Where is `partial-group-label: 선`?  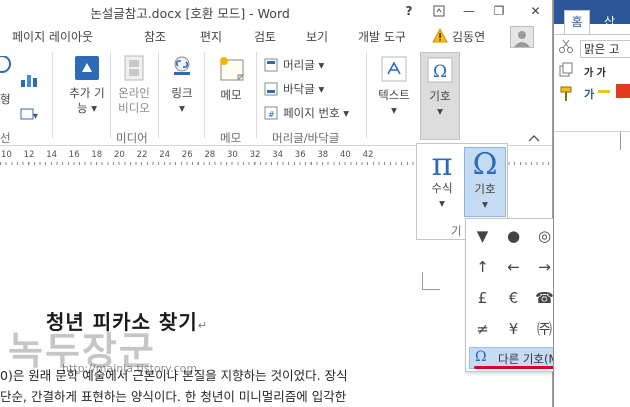
partial-group-label: 선 is located at coordinates (5, 138).